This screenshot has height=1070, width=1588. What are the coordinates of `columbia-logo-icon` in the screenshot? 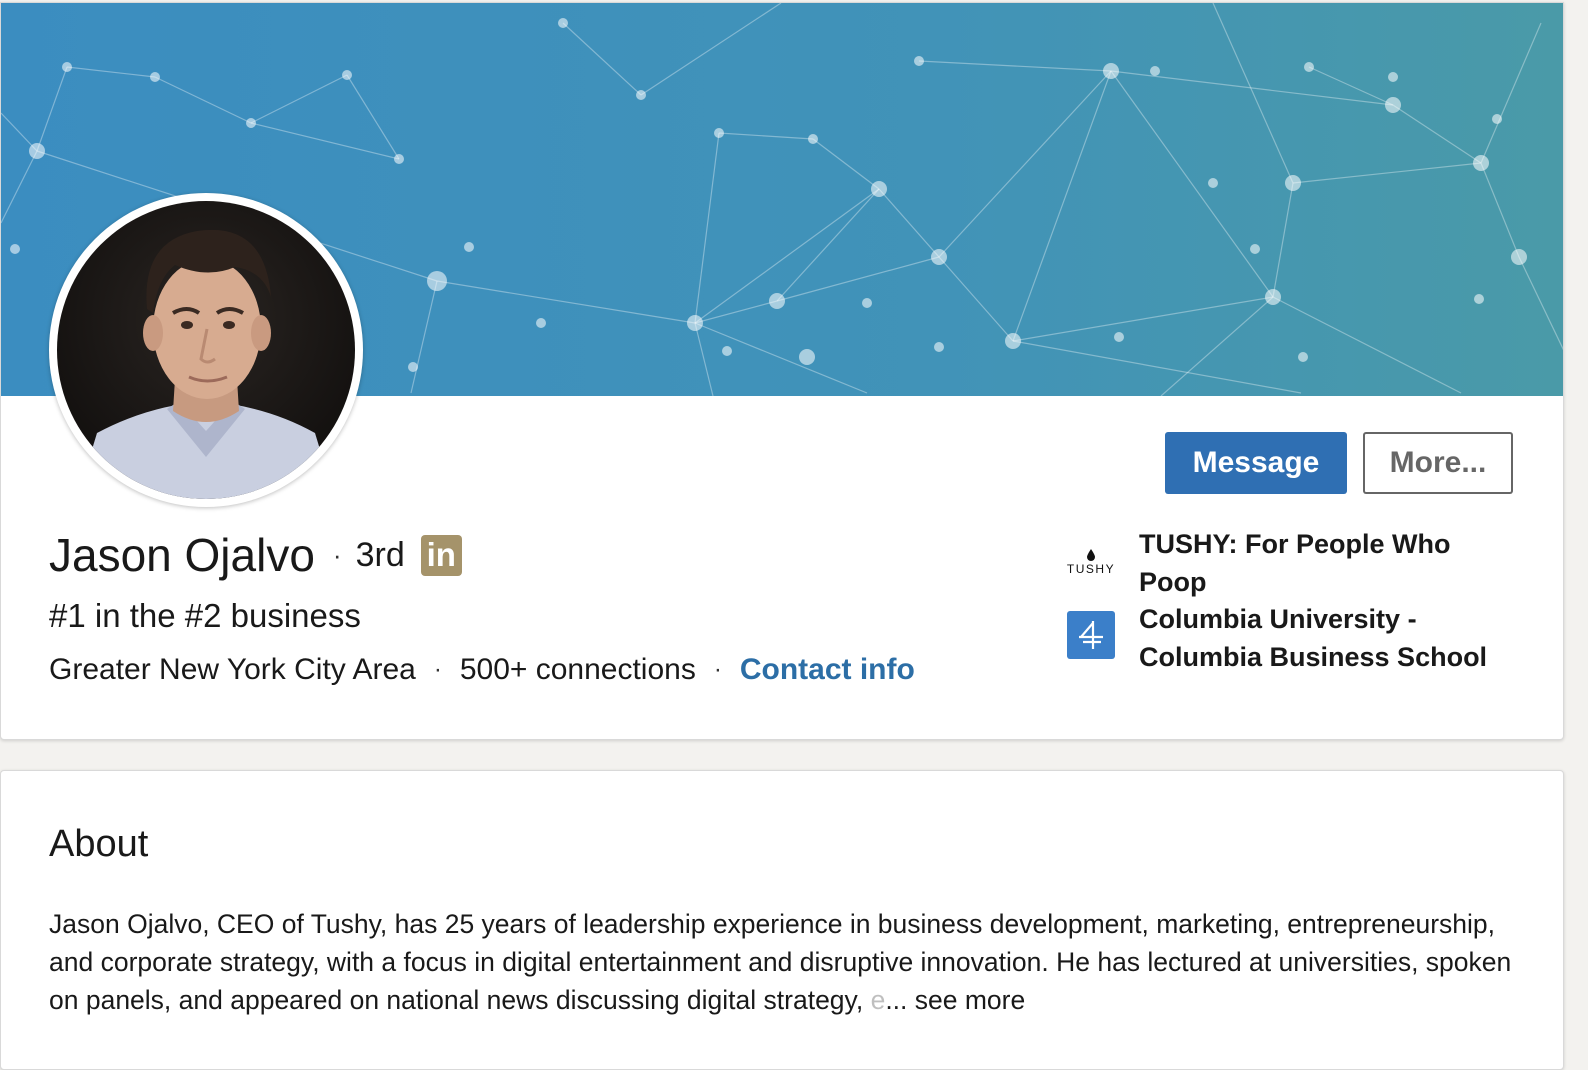 It's located at (1091, 635).